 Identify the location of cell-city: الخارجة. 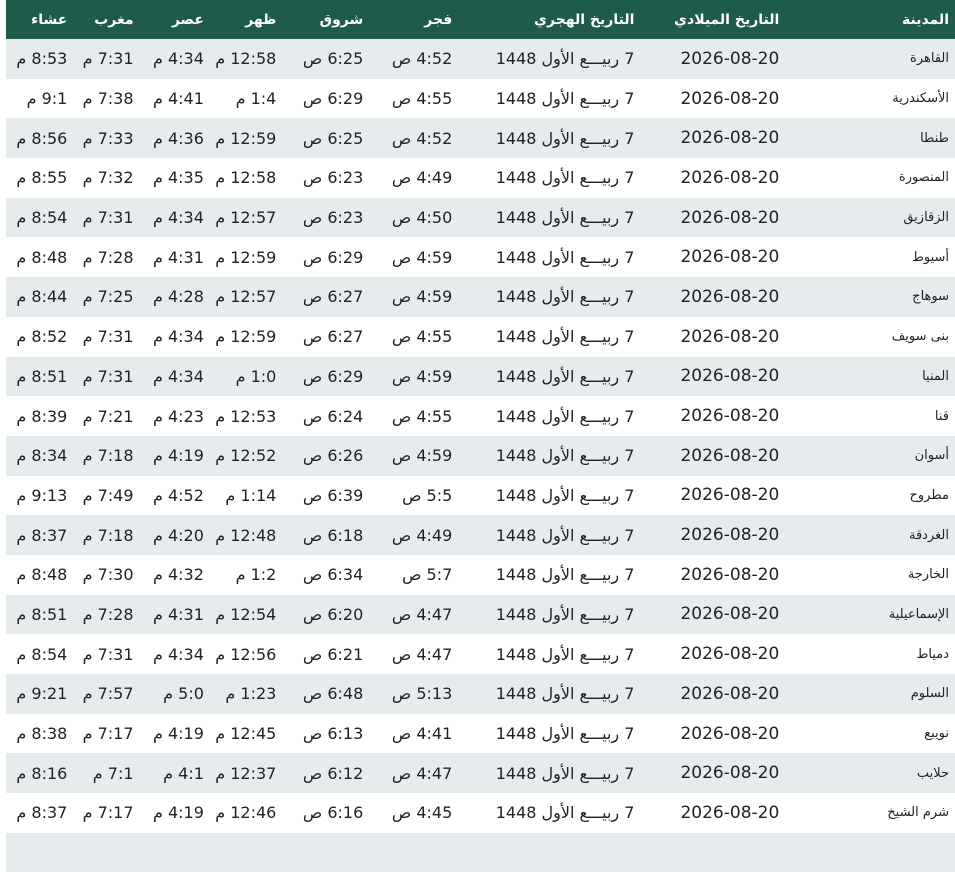
(928, 575).